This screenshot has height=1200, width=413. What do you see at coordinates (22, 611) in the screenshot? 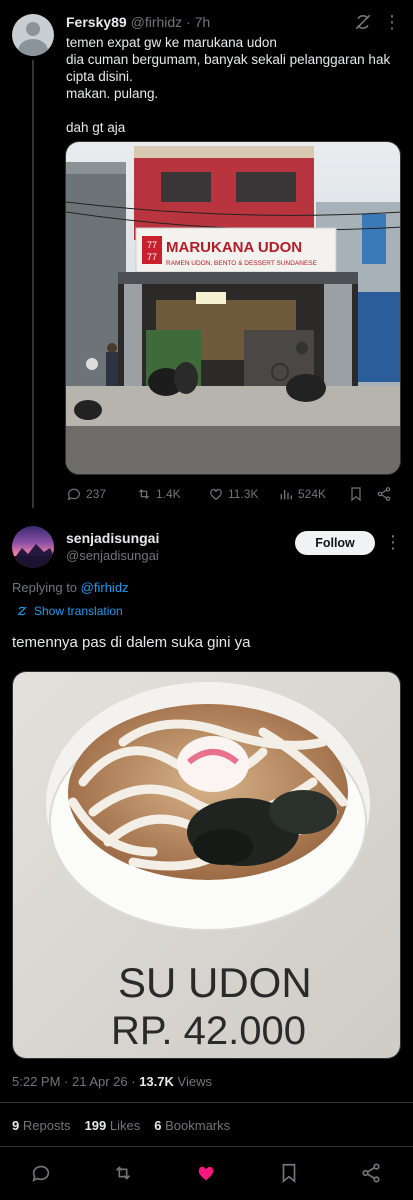
I see `translate-icon` at bounding box center [22, 611].